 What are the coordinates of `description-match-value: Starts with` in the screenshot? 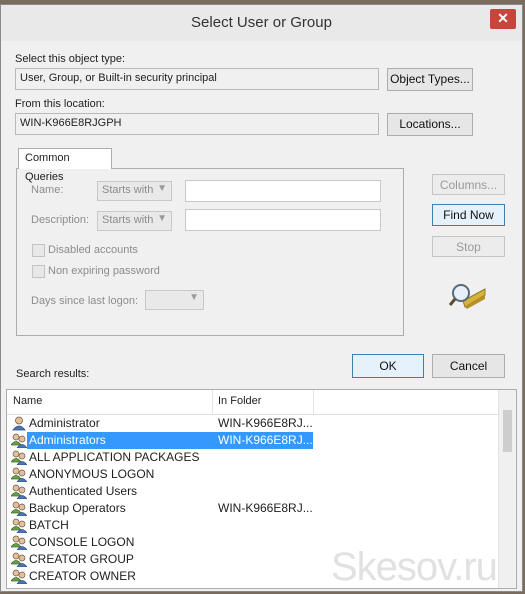 It's located at (128, 220).